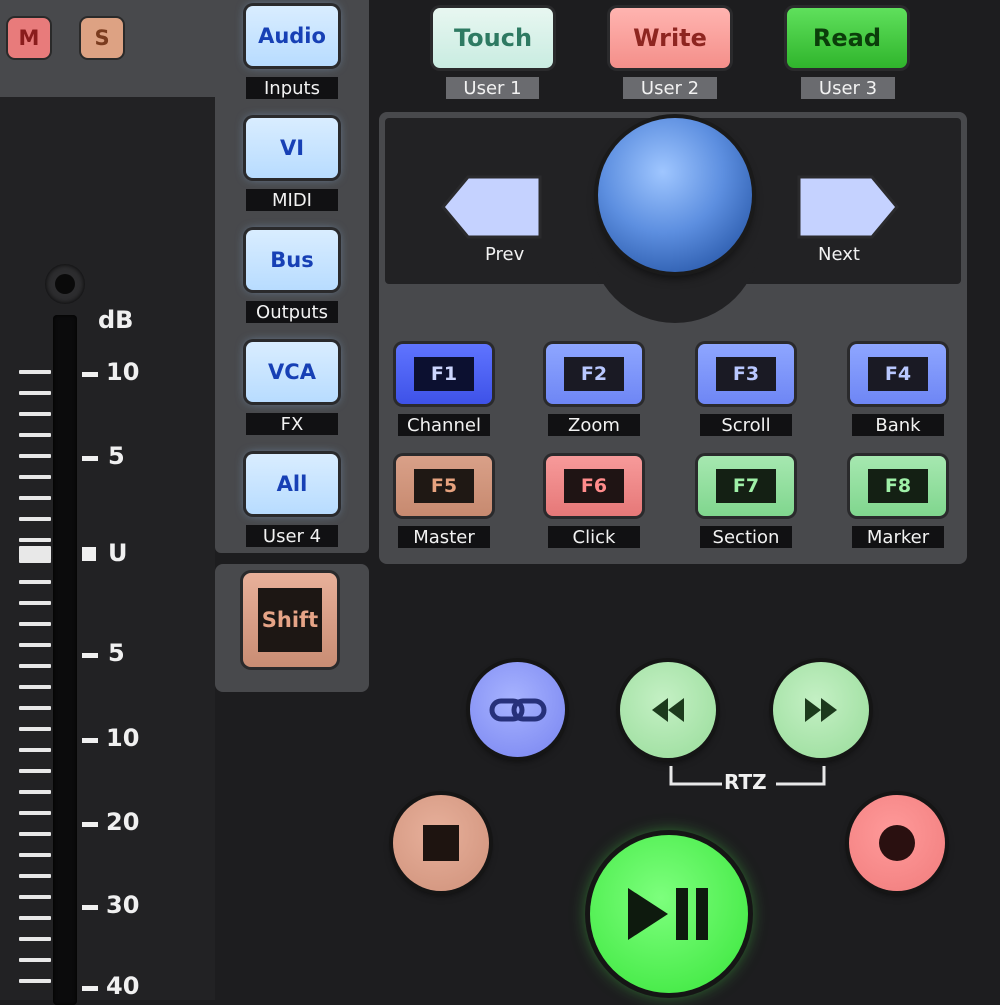 This screenshot has height=1005, width=1000. I want to click on navigation-knob, so click(675, 195).